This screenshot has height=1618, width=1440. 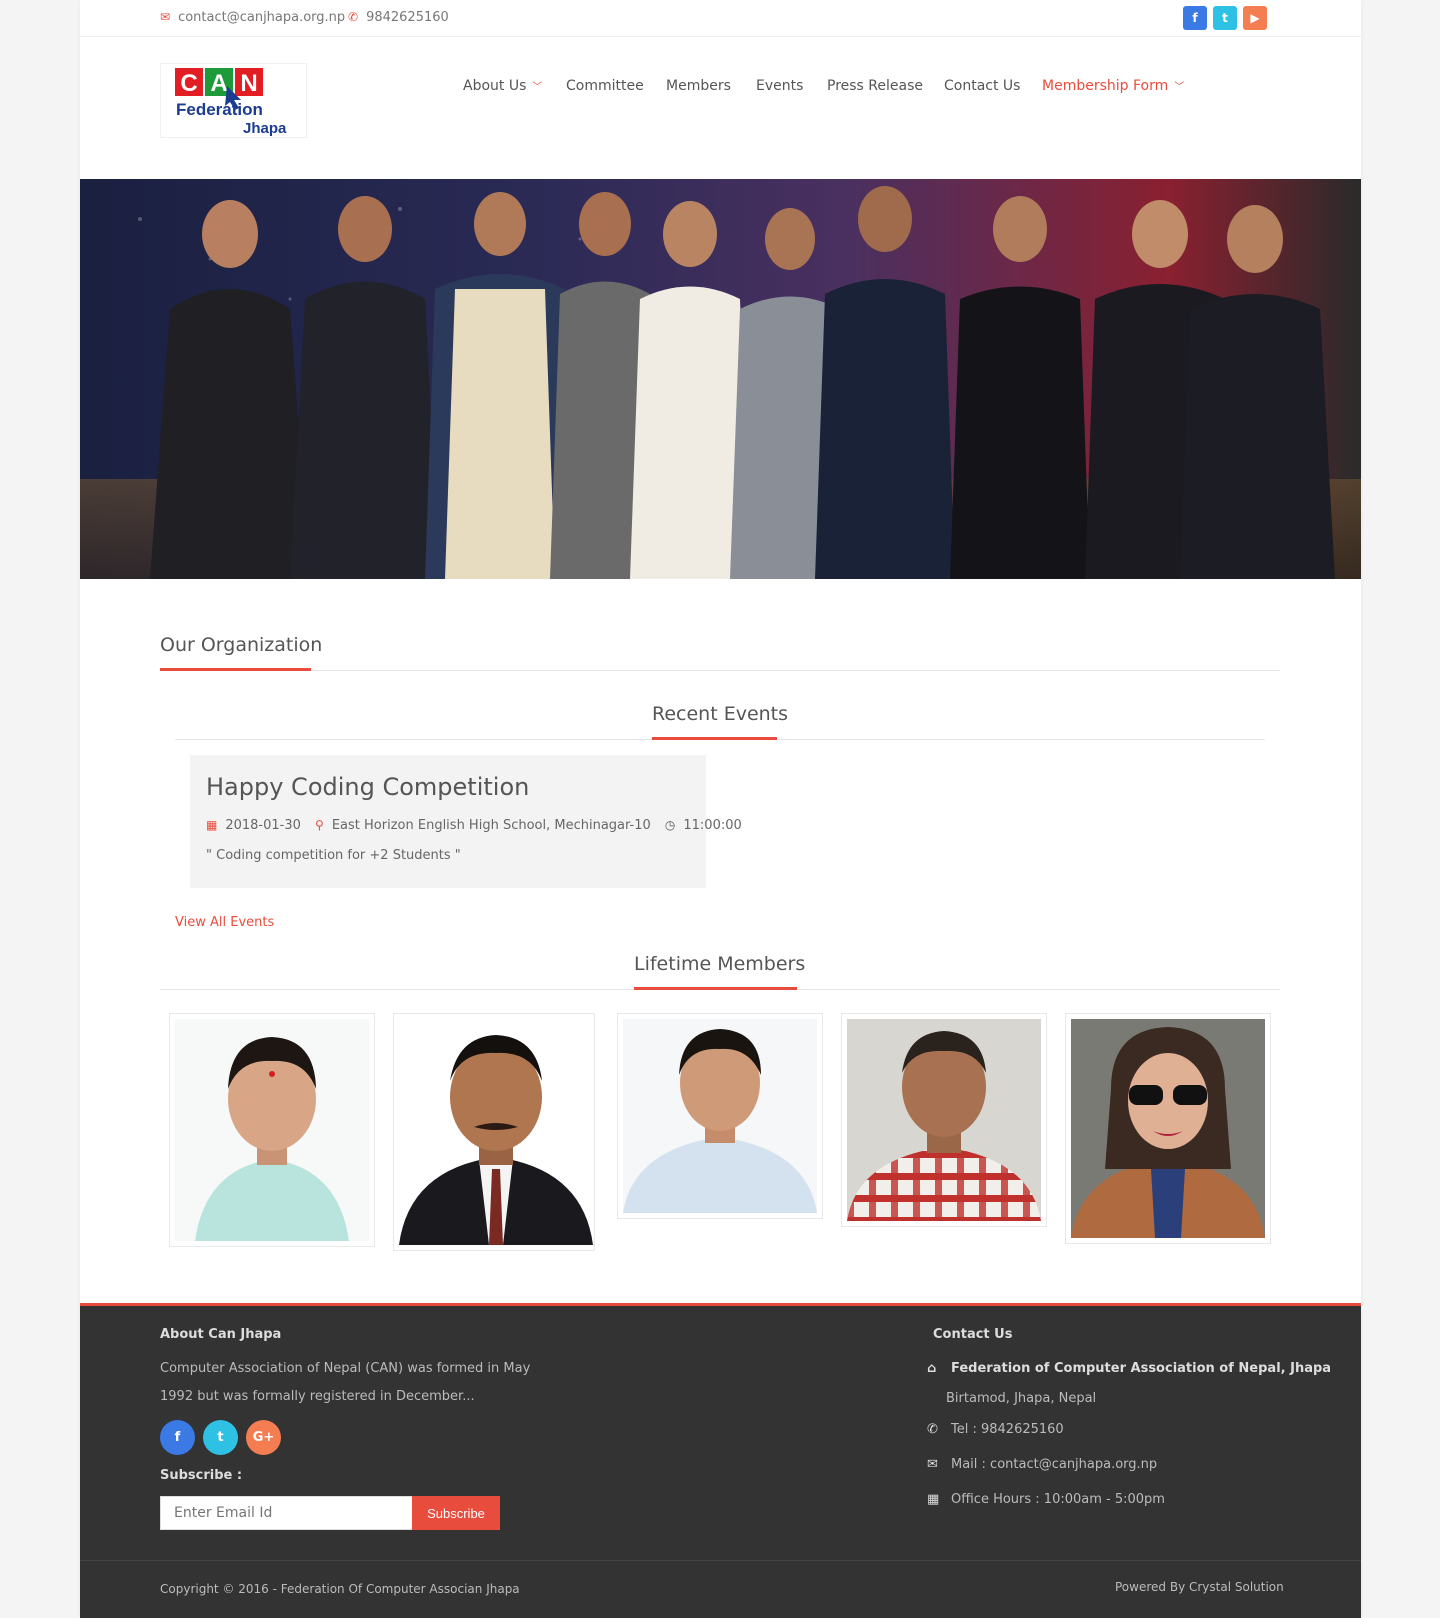 What do you see at coordinates (263, 1437) in the screenshot?
I see `footer-google-plus-icon: G+` at bounding box center [263, 1437].